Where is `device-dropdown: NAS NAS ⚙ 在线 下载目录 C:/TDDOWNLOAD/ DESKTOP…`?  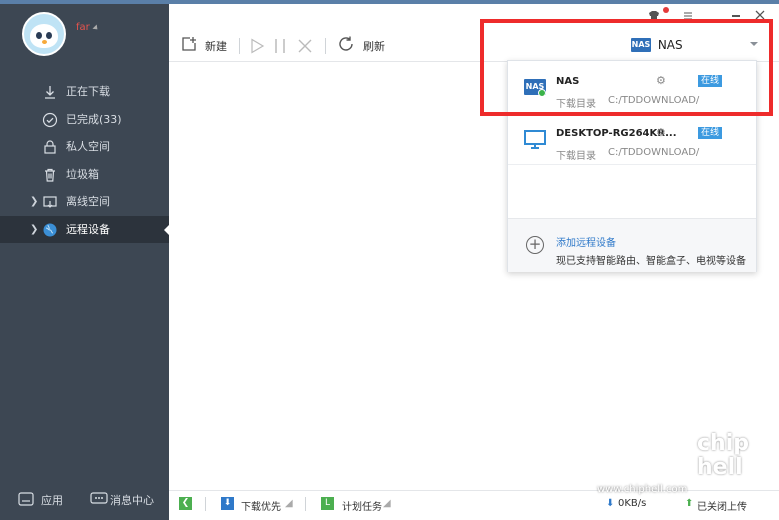
device-dropdown: NAS NAS ⚙ 在线 下载目录 C:/TDDOWNLOAD/ DESKTOP… is located at coordinates (632, 166).